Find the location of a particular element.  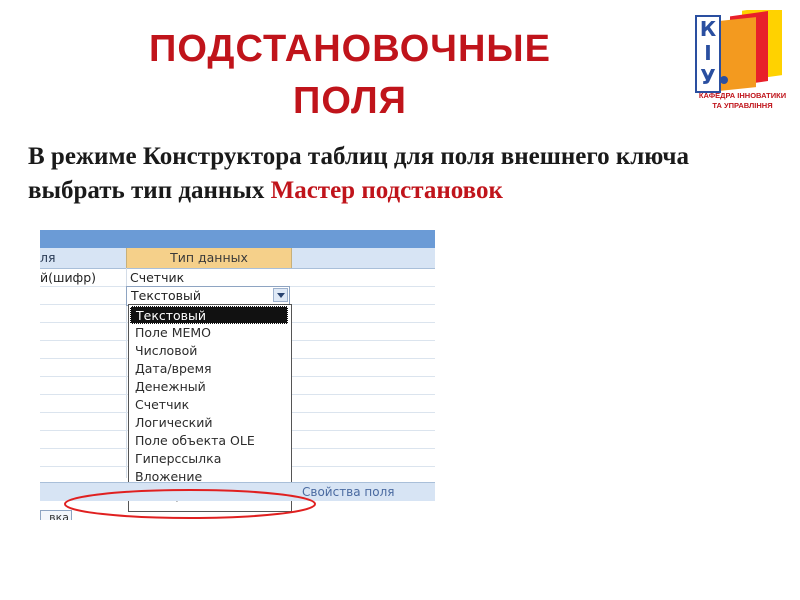

logo-letter-i: І is located at coordinates (707, 53).